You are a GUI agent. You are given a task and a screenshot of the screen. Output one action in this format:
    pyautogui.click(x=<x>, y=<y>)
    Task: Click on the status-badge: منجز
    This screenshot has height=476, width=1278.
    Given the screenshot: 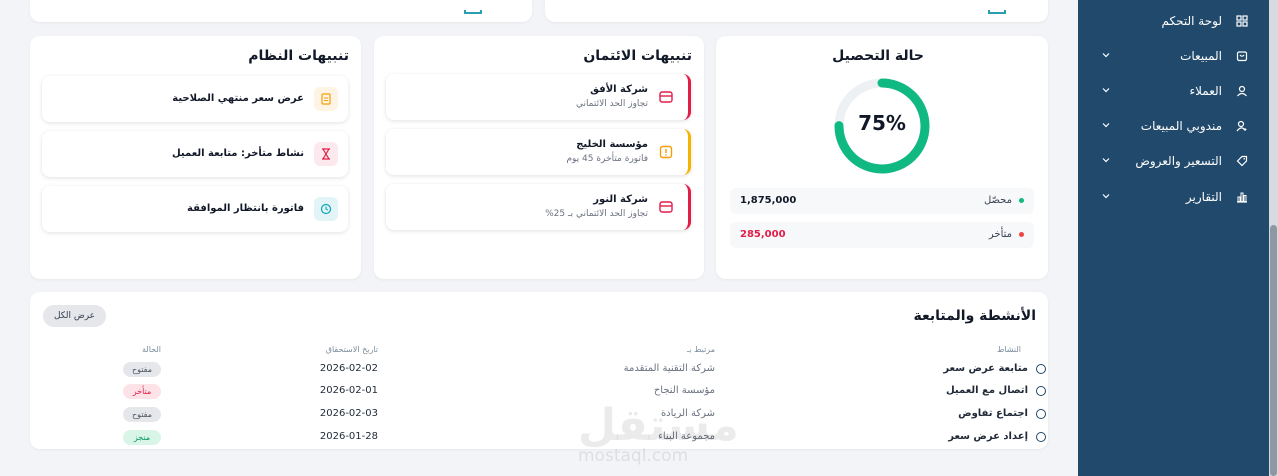 What is the action you would take?
    pyautogui.click(x=142, y=437)
    